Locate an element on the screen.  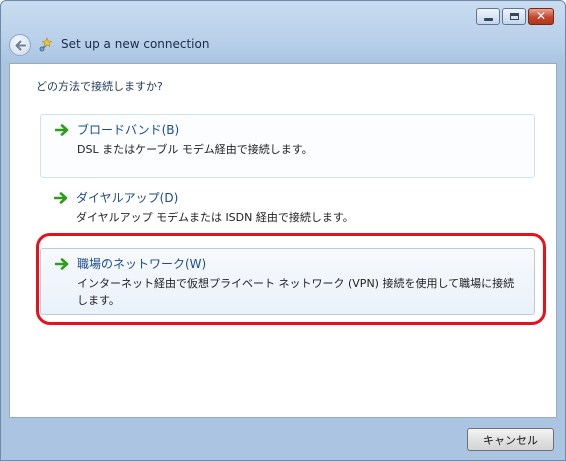
option-dialup: ダイヤルアップ(D) ダイヤルアップ モデムまたは ISDN 経由で接続します。 is located at coordinates (287, 211).